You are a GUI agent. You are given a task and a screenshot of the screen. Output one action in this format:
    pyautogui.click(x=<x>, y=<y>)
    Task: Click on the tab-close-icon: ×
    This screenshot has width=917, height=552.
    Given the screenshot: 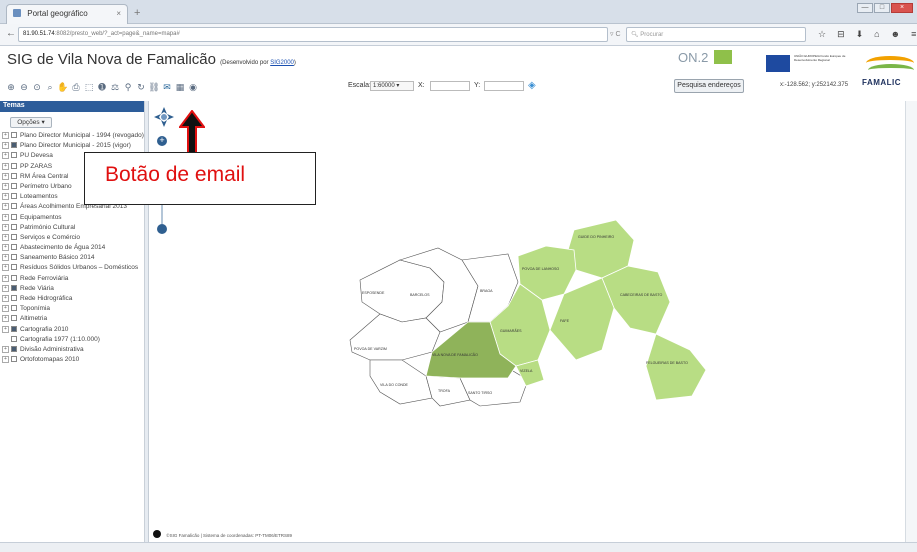 What is the action you would take?
    pyautogui.click(x=118, y=13)
    